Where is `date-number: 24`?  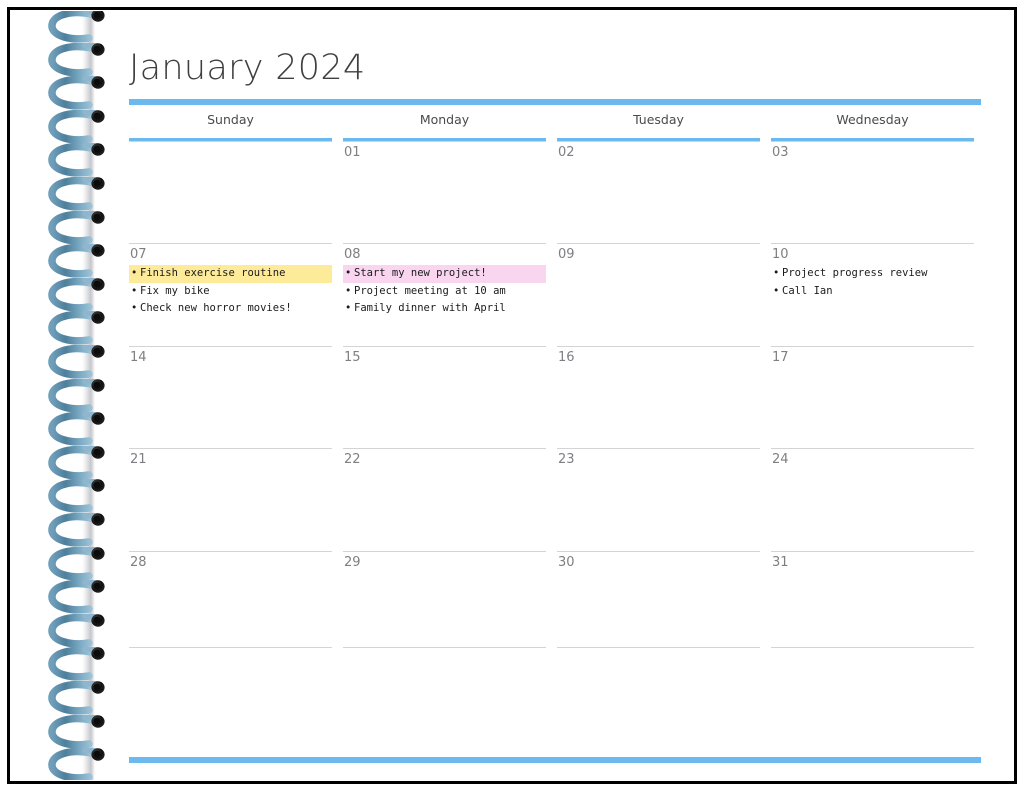
date-number: 24 is located at coordinates (780, 460).